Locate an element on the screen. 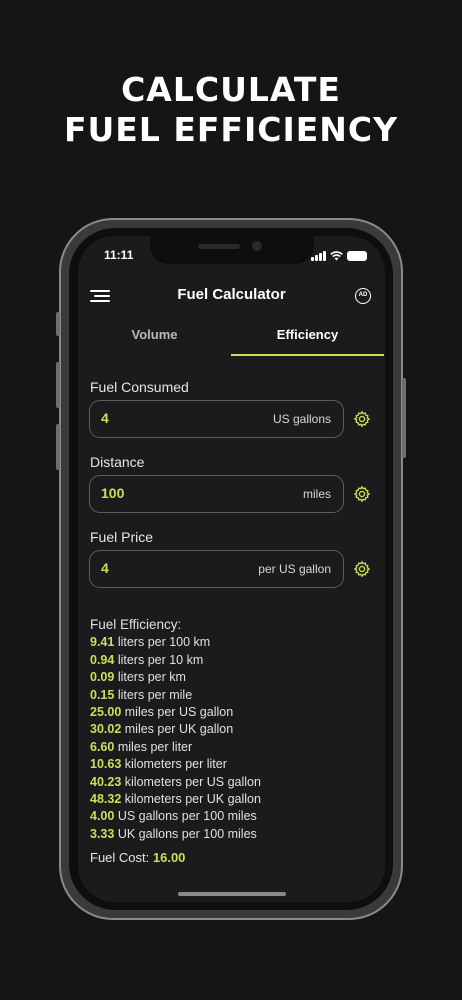 The width and height of the screenshot is (462, 1000). result-unit: kilometers per US gallon is located at coordinates (192, 781).